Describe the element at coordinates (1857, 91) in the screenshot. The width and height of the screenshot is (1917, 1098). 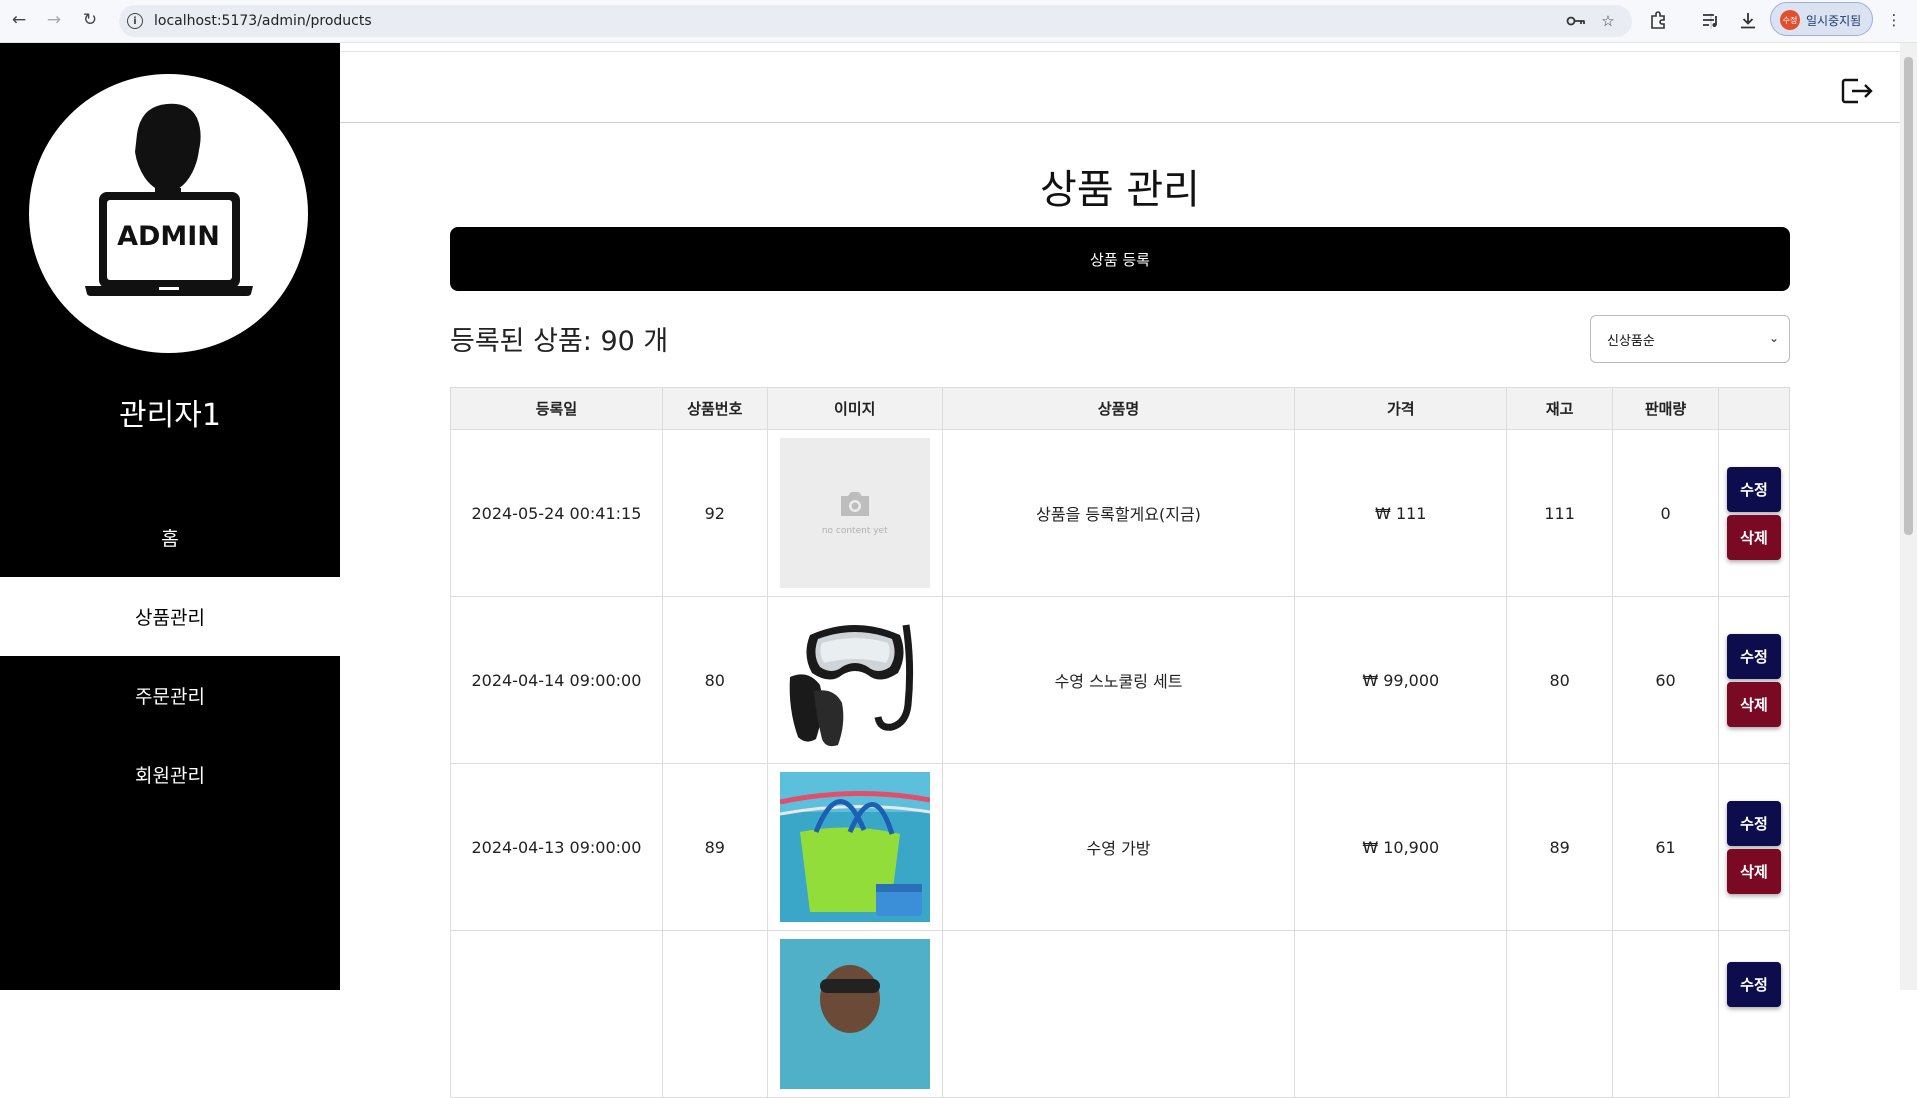
I see `logout-icon` at that location.